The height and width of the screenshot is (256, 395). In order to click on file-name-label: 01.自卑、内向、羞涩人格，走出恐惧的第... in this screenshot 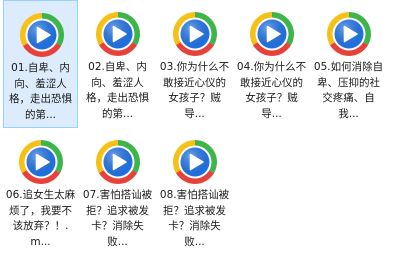, I will do `click(40, 91)`.